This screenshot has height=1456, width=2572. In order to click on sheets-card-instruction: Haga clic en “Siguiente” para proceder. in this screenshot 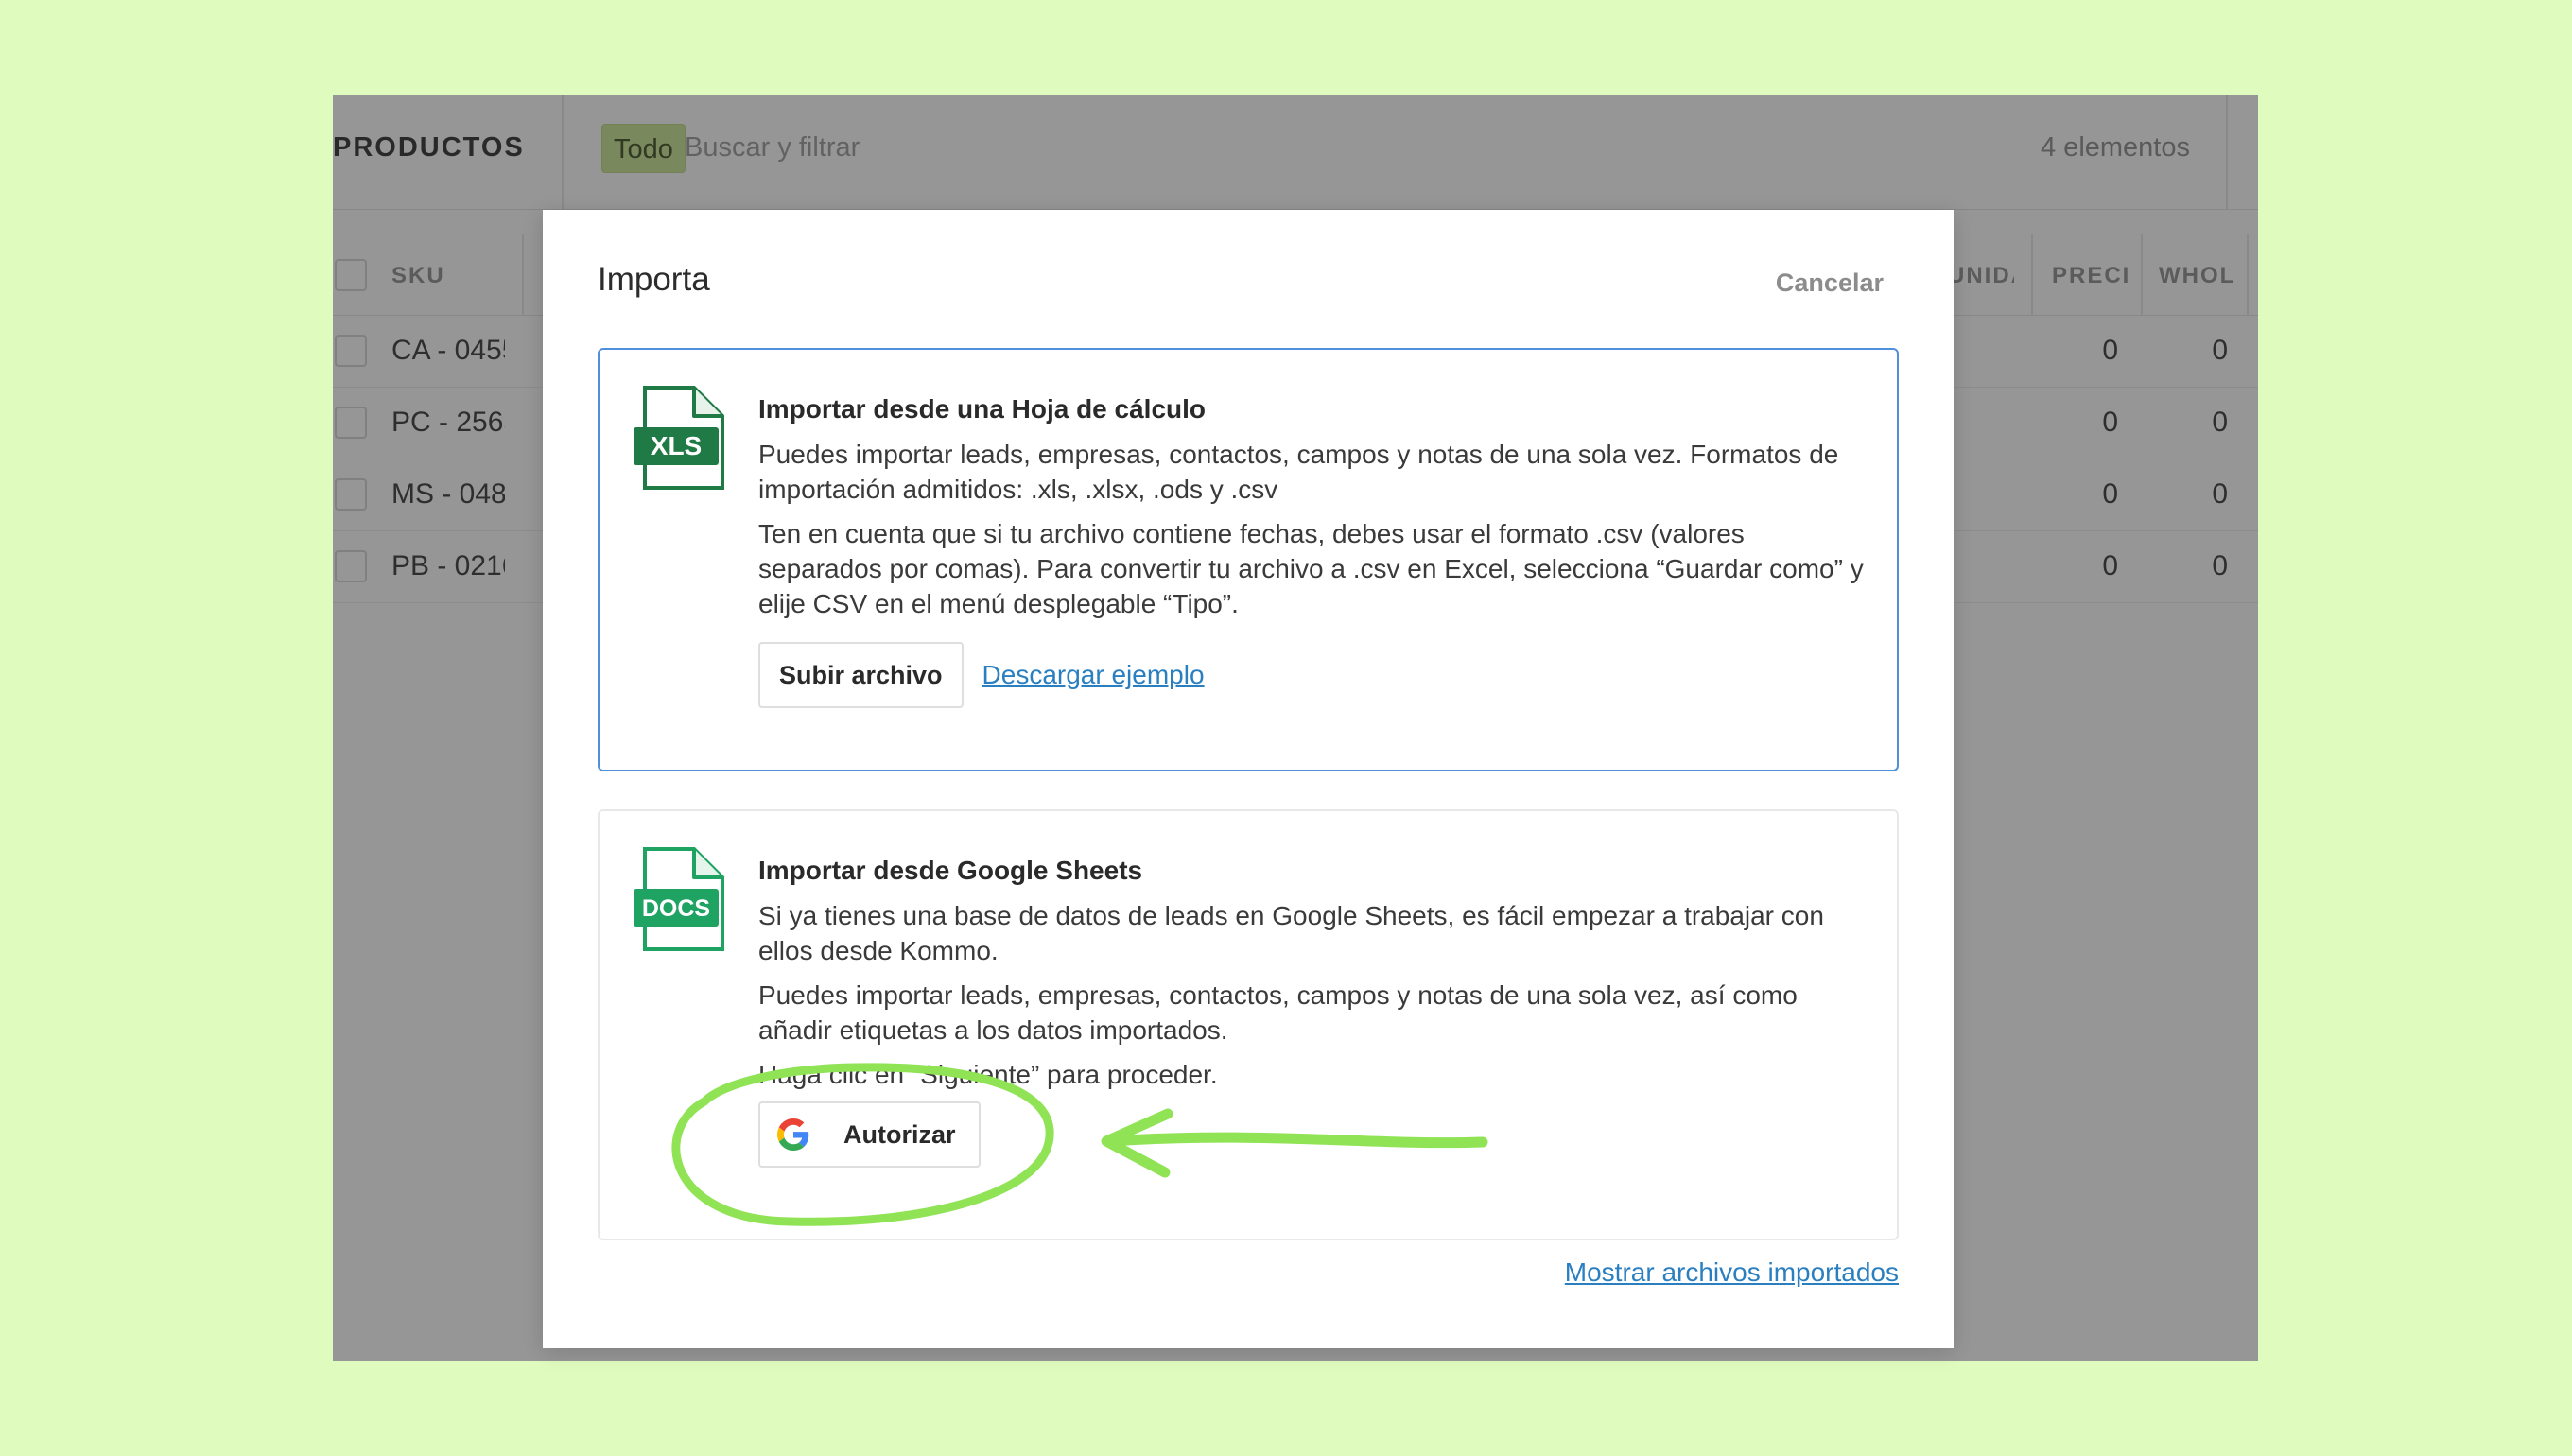, I will do `click(988, 1074)`.